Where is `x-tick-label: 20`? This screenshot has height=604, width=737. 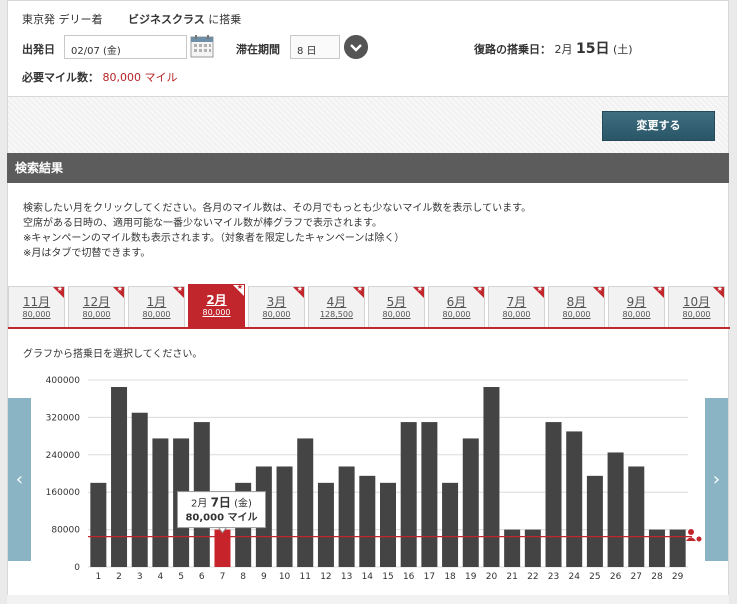 x-tick-label: 20 is located at coordinates (492, 577).